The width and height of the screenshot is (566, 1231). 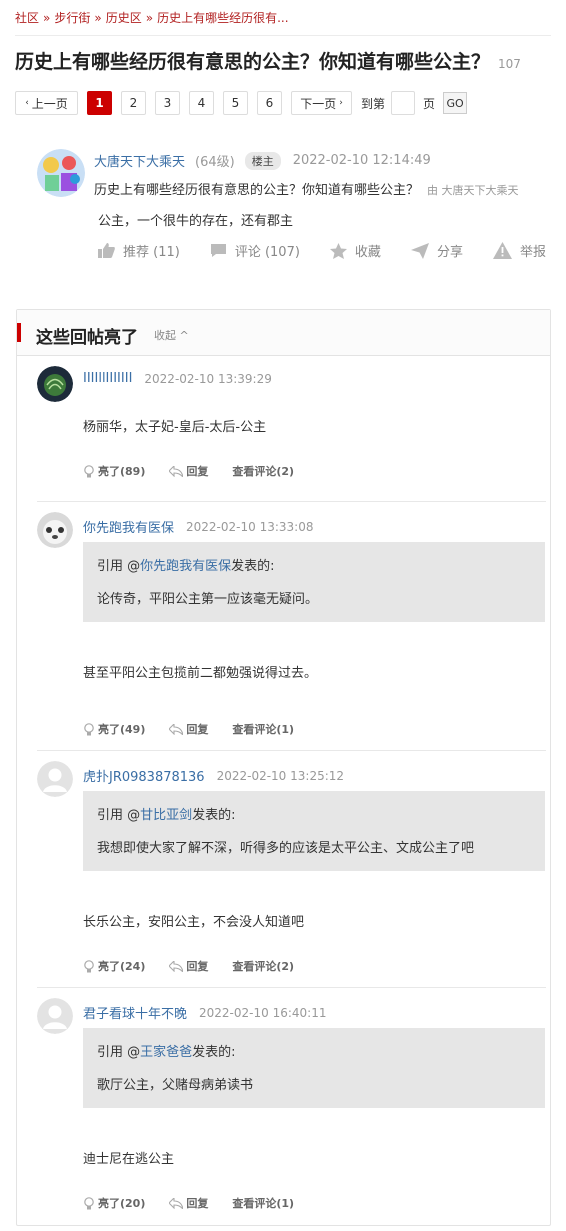 I want to click on reply-author: 虎扑JR0983878136, so click(x=144, y=775).